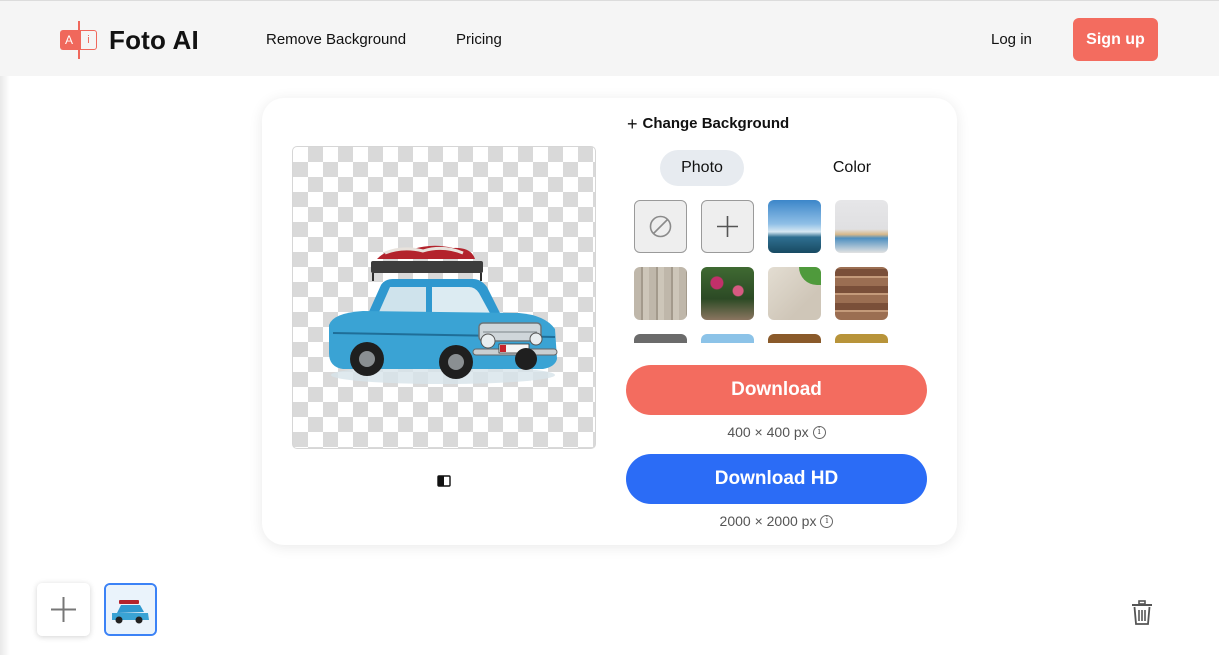  What do you see at coordinates (660, 338) in the screenshot?
I see `background-stone-tile` at bounding box center [660, 338].